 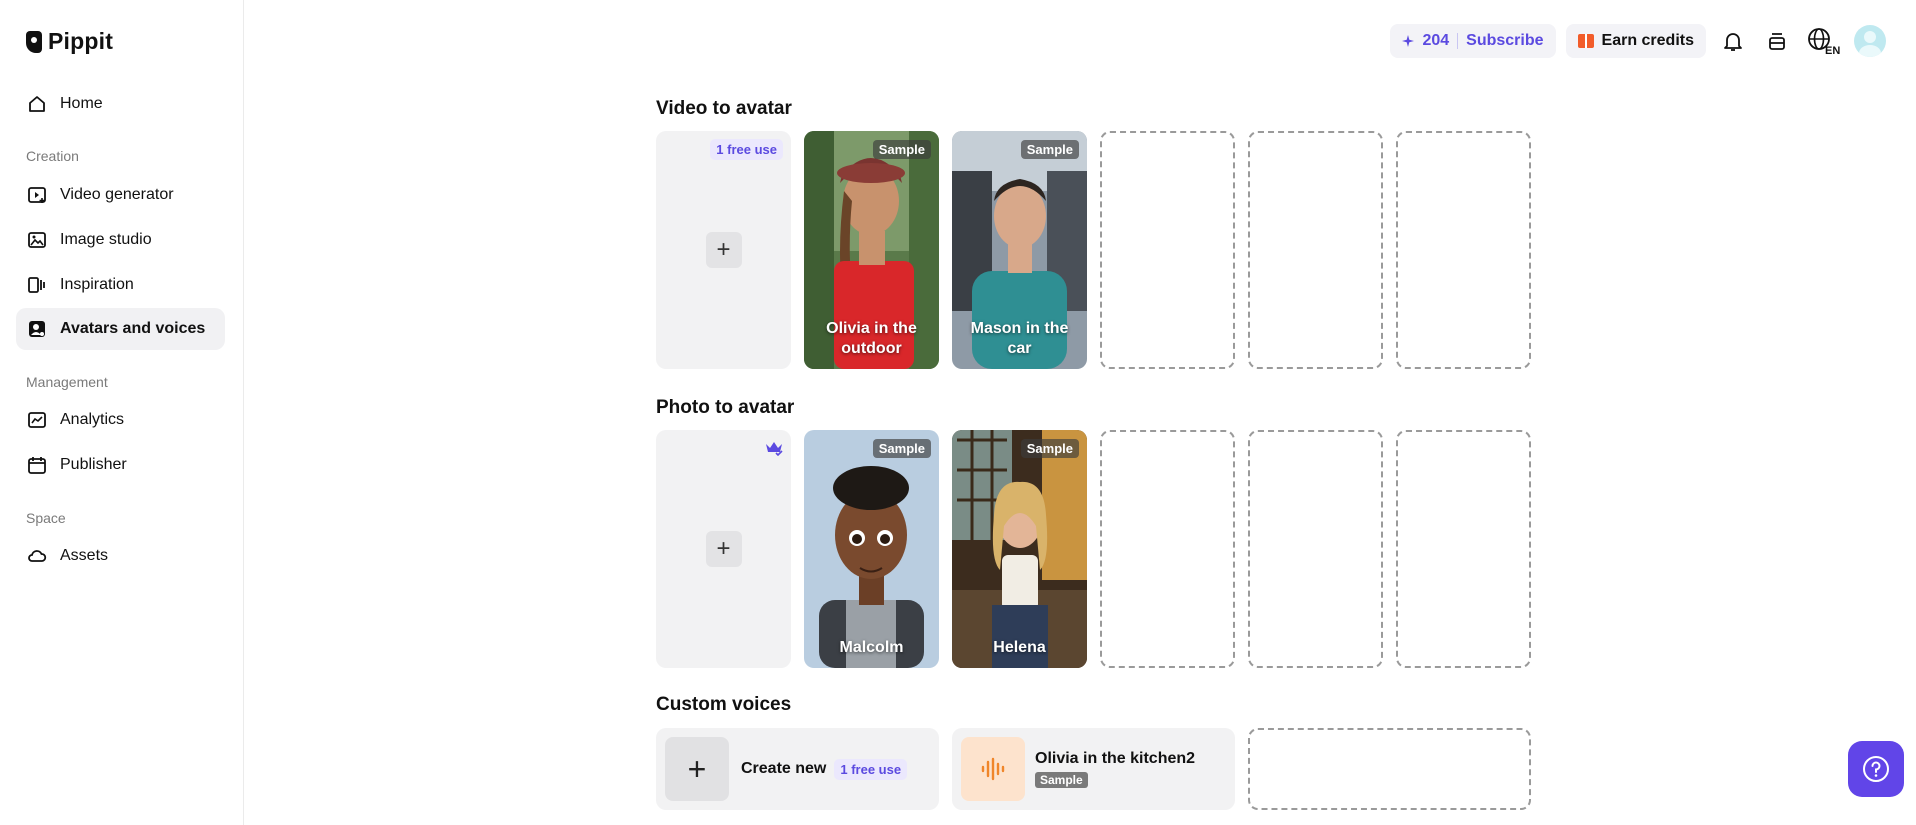 I want to click on helena-thumbnail, so click(x=1019, y=549).